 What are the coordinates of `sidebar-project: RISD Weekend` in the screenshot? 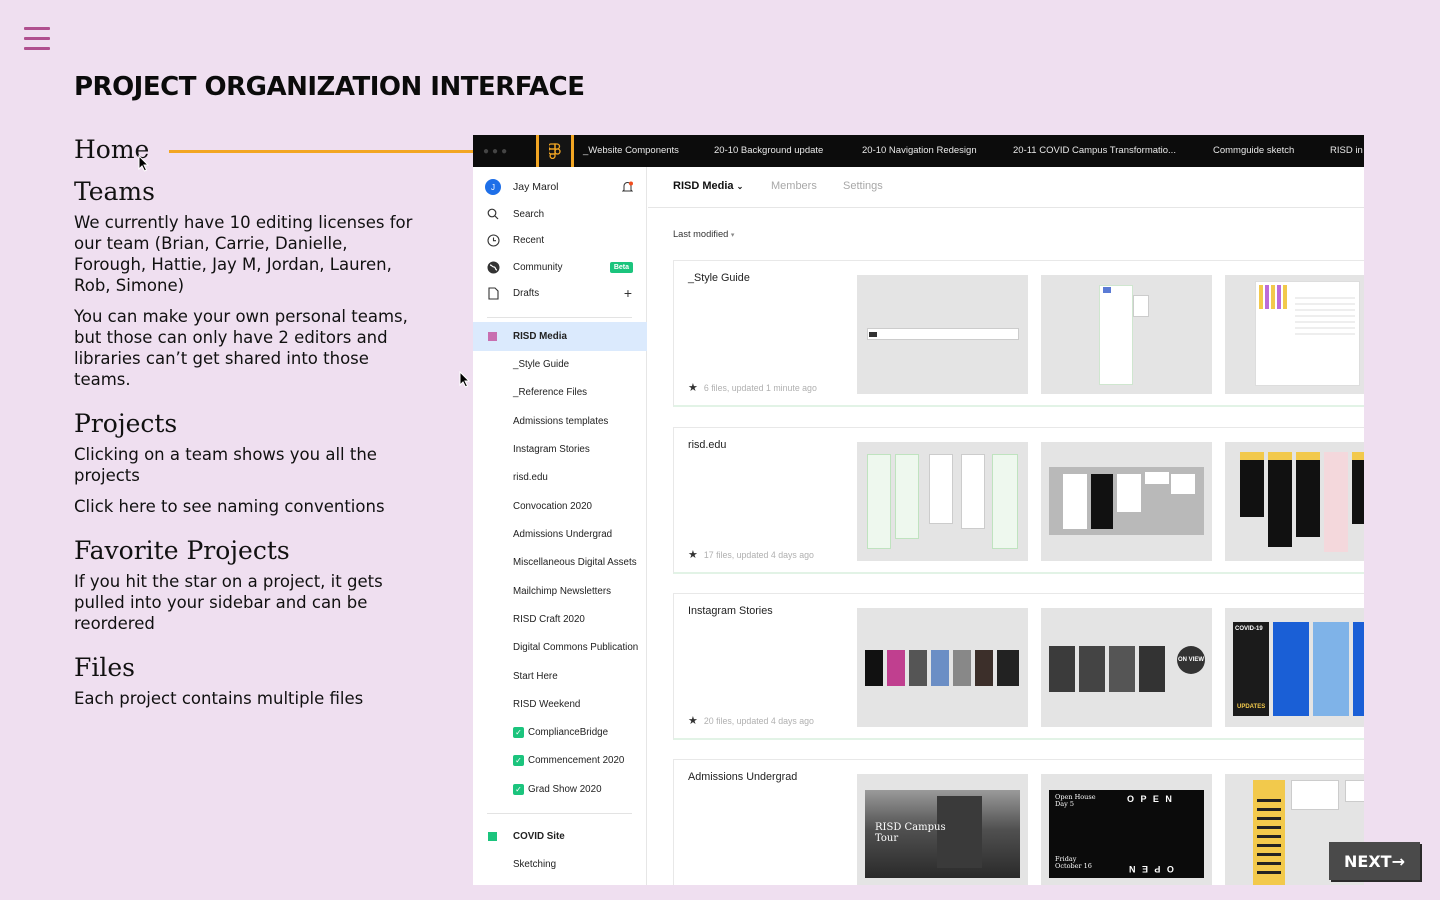 It's located at (560, 704).